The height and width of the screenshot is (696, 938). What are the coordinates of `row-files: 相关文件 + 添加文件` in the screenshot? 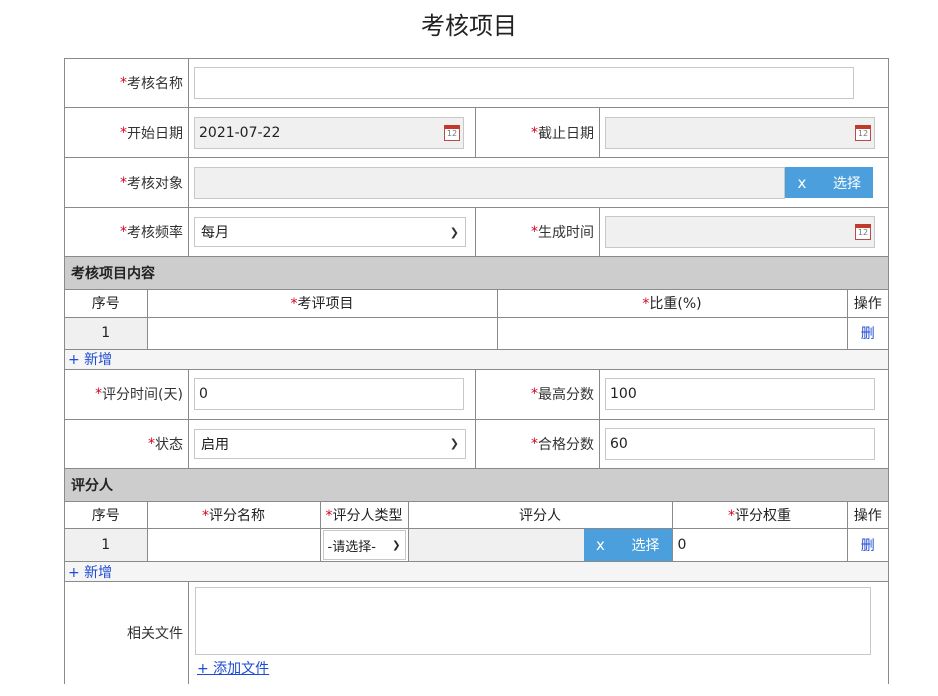 It's located at (476, 633).